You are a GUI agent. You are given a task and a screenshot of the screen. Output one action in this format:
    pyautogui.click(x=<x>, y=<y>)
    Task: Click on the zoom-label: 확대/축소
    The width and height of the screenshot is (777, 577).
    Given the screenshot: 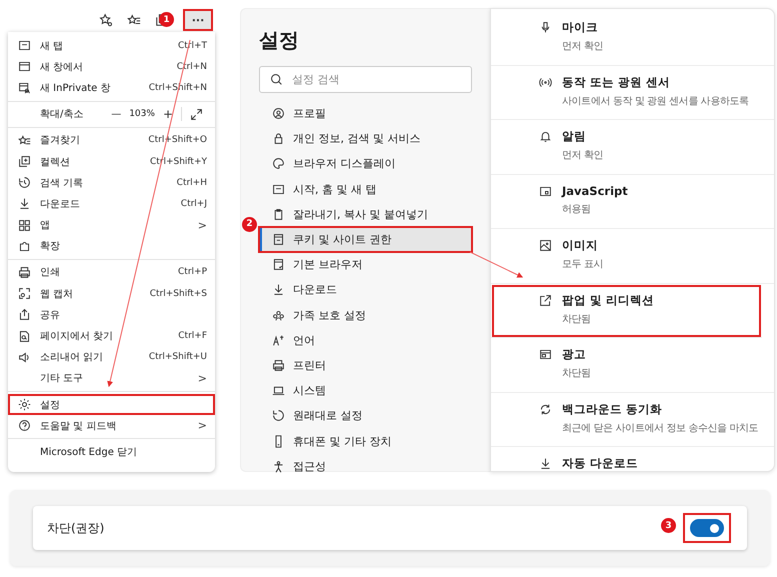 What is the action you would take?
    pyautogui.click(x=62, y=115)
    